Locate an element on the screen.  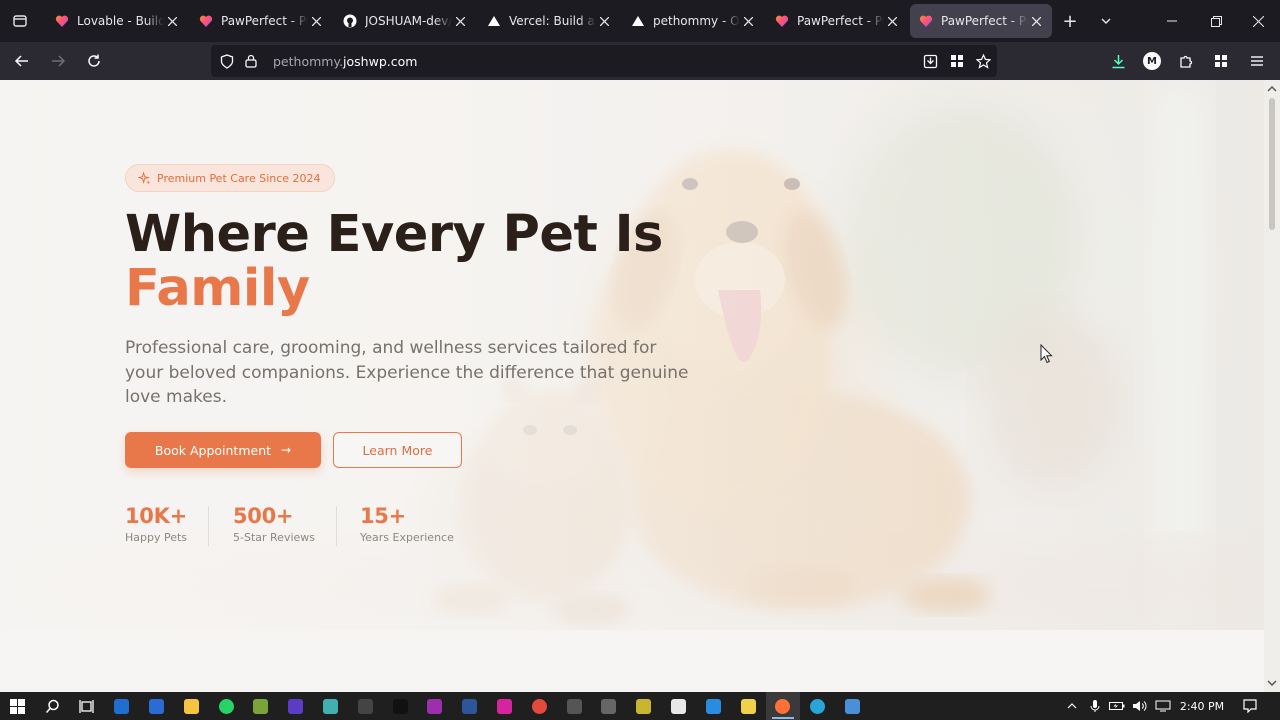
minimize-button is located at coordinates (1172, 21).